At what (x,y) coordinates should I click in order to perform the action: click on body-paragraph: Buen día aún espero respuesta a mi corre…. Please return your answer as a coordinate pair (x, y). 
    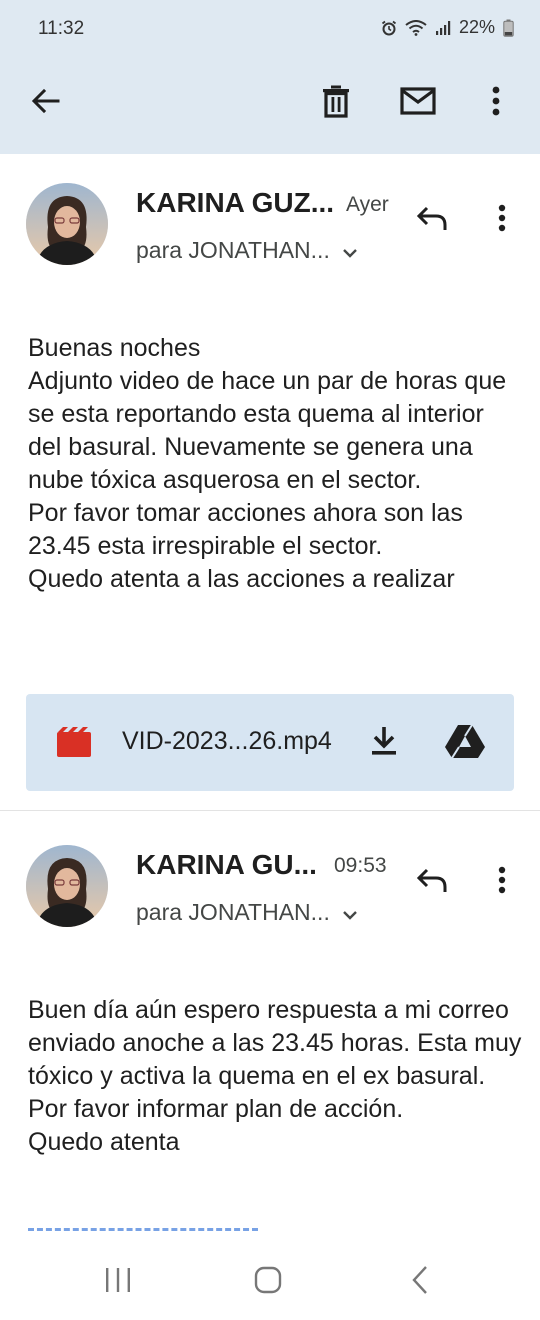
    Looking at the image, I should click on (275, 1043).